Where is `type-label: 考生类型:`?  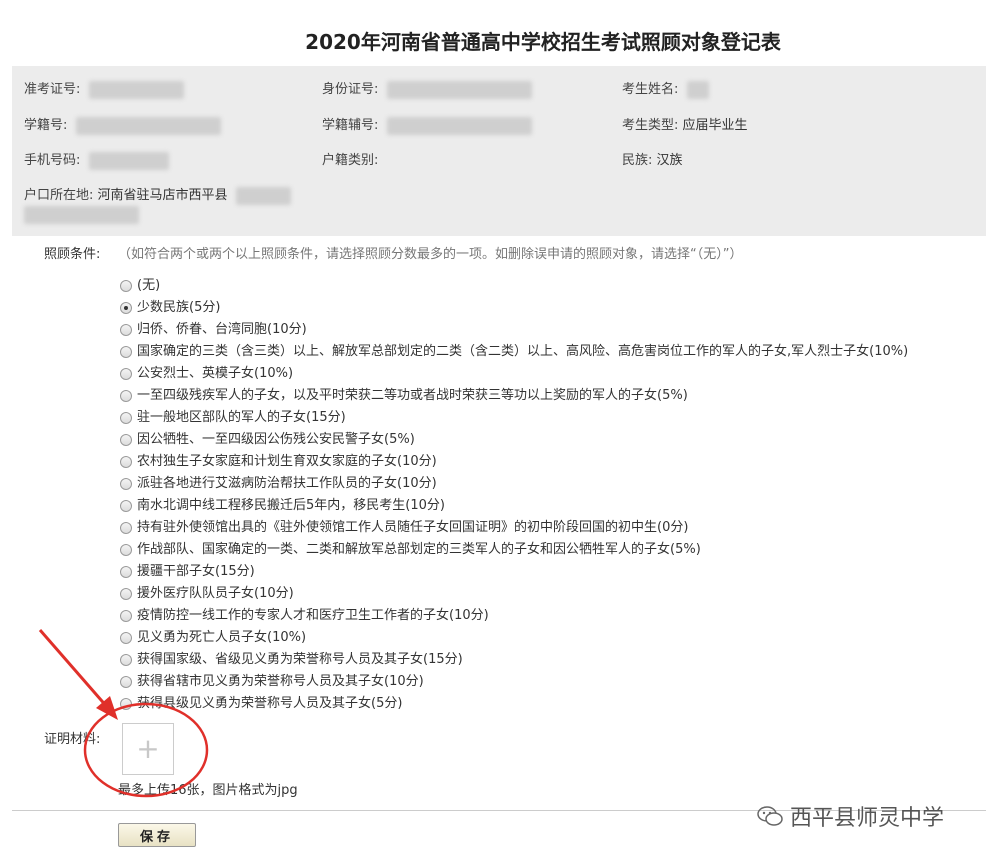 type-label: 考生类型: is located at coordinates (650, 125).